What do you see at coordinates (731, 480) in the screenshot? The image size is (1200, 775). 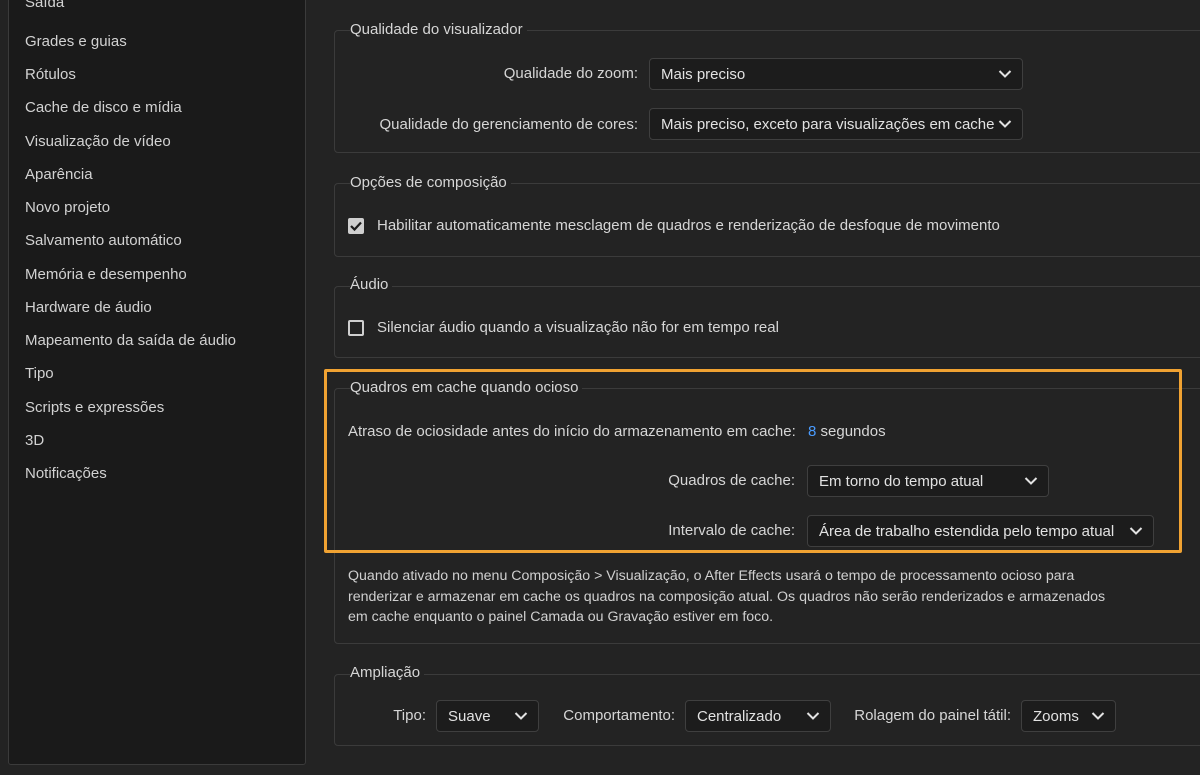 I see `cache-frames-label: Quadros de cache:` at bounding box center [731, 480].